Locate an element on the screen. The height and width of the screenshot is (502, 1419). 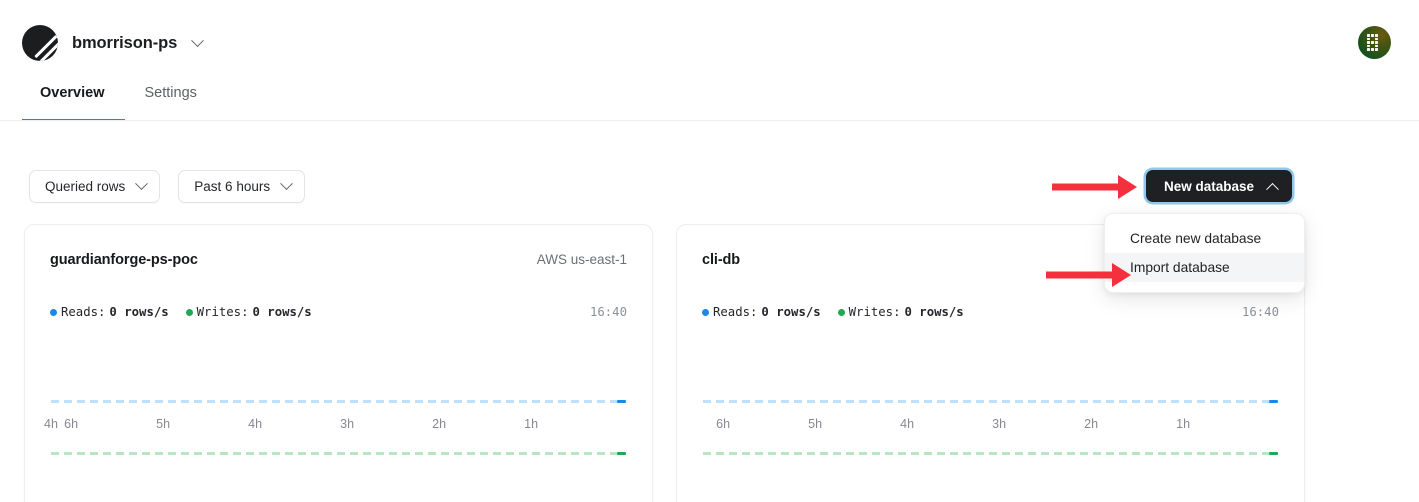
chevron-up-icon is located at coordinates (1272, 189).